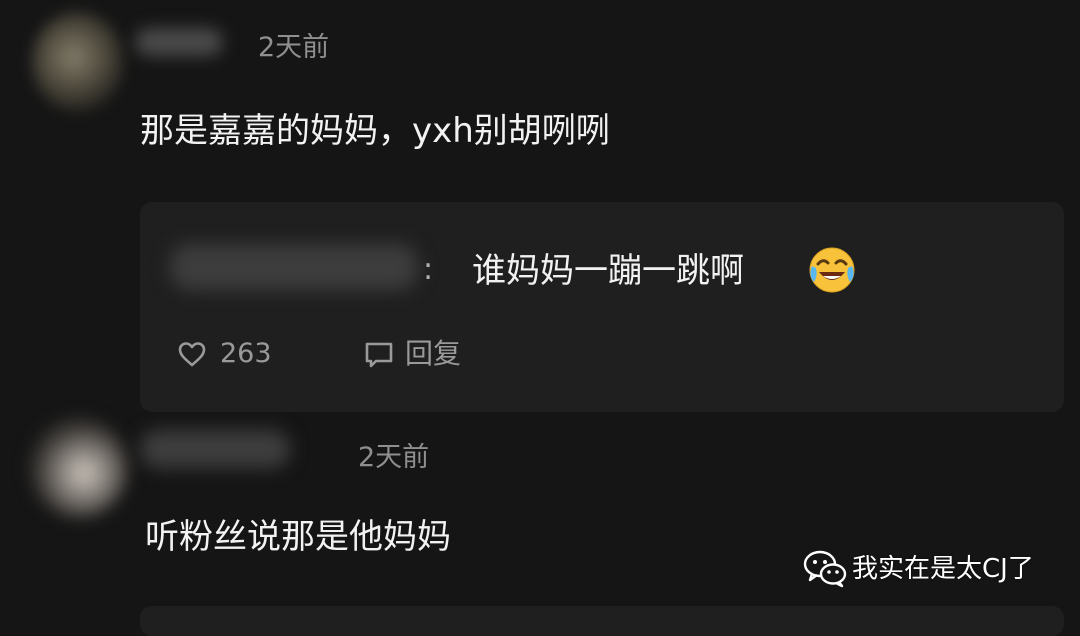  Describe the element at coordinates (294, 267) in the screenshot. I see `reply-username-blurred` at that location.